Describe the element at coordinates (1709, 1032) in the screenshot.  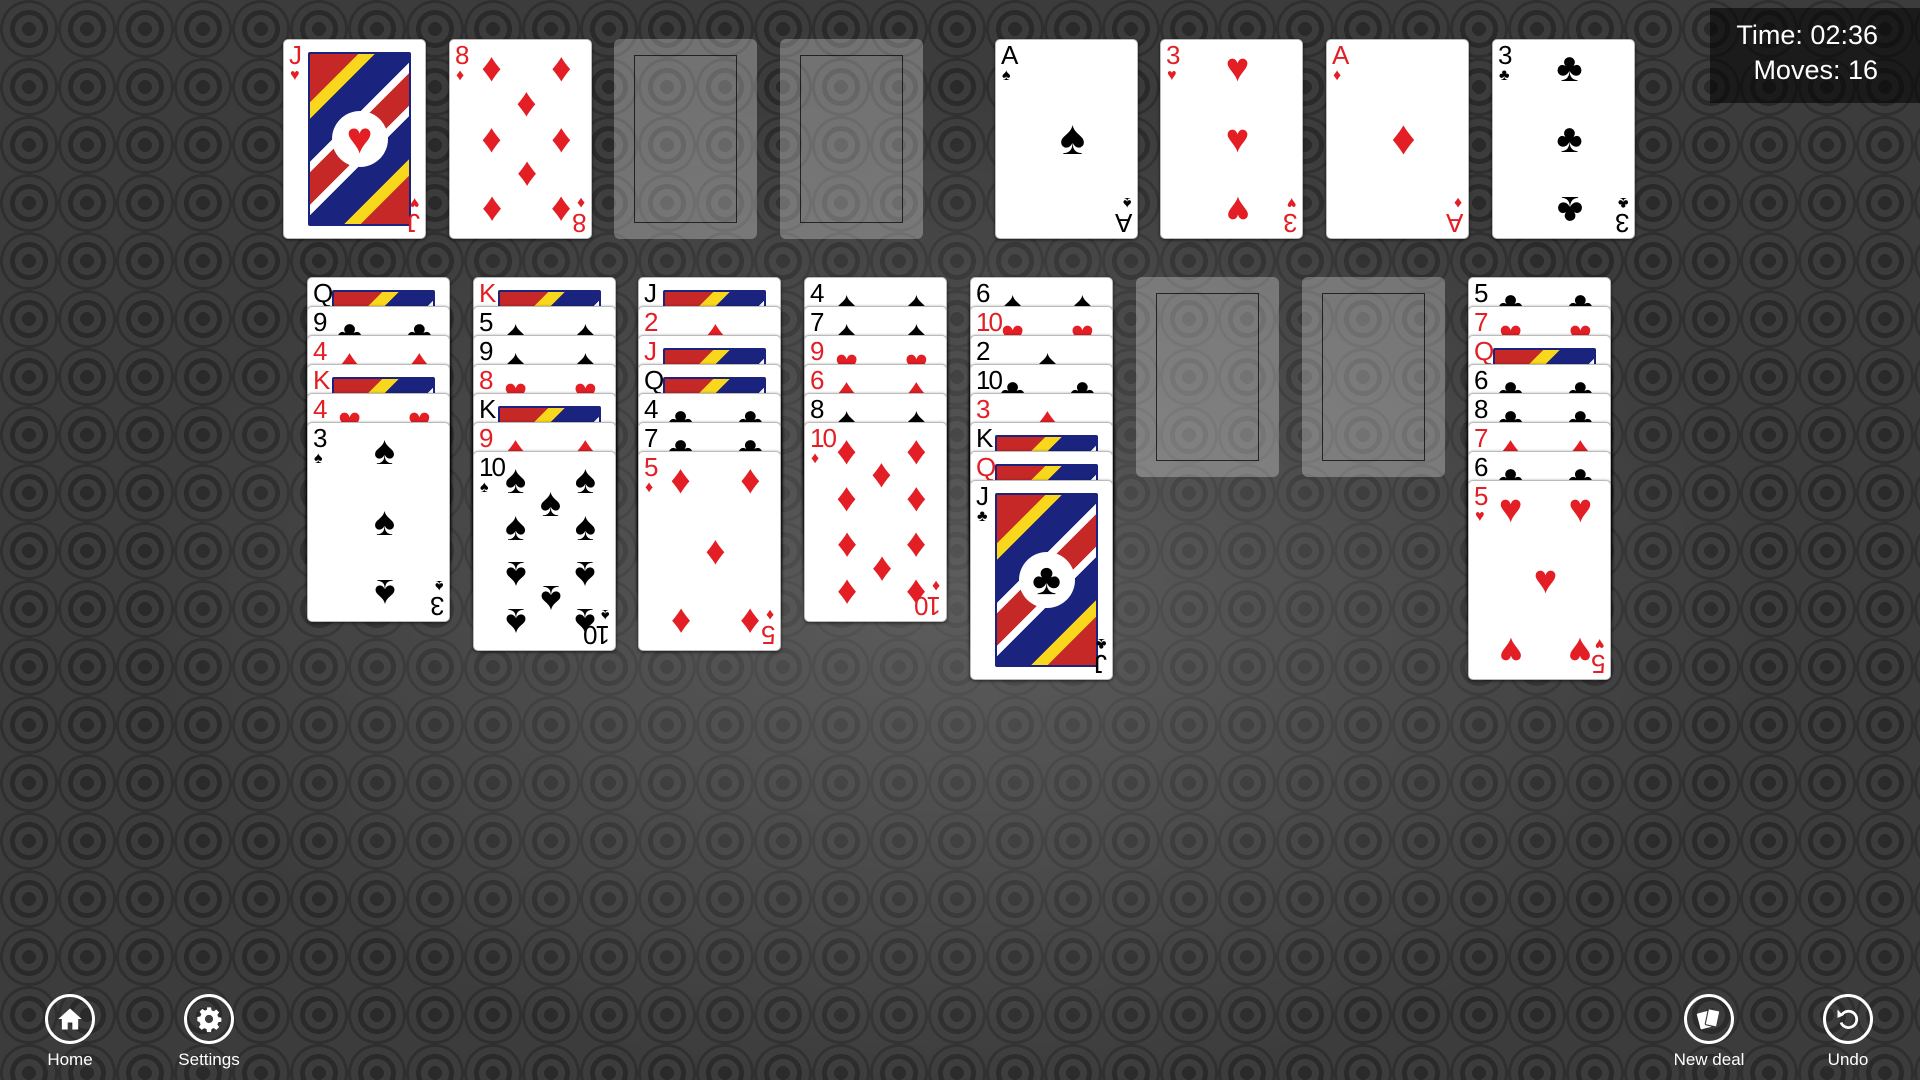
I see `new-deal-button: New deal` at that location.